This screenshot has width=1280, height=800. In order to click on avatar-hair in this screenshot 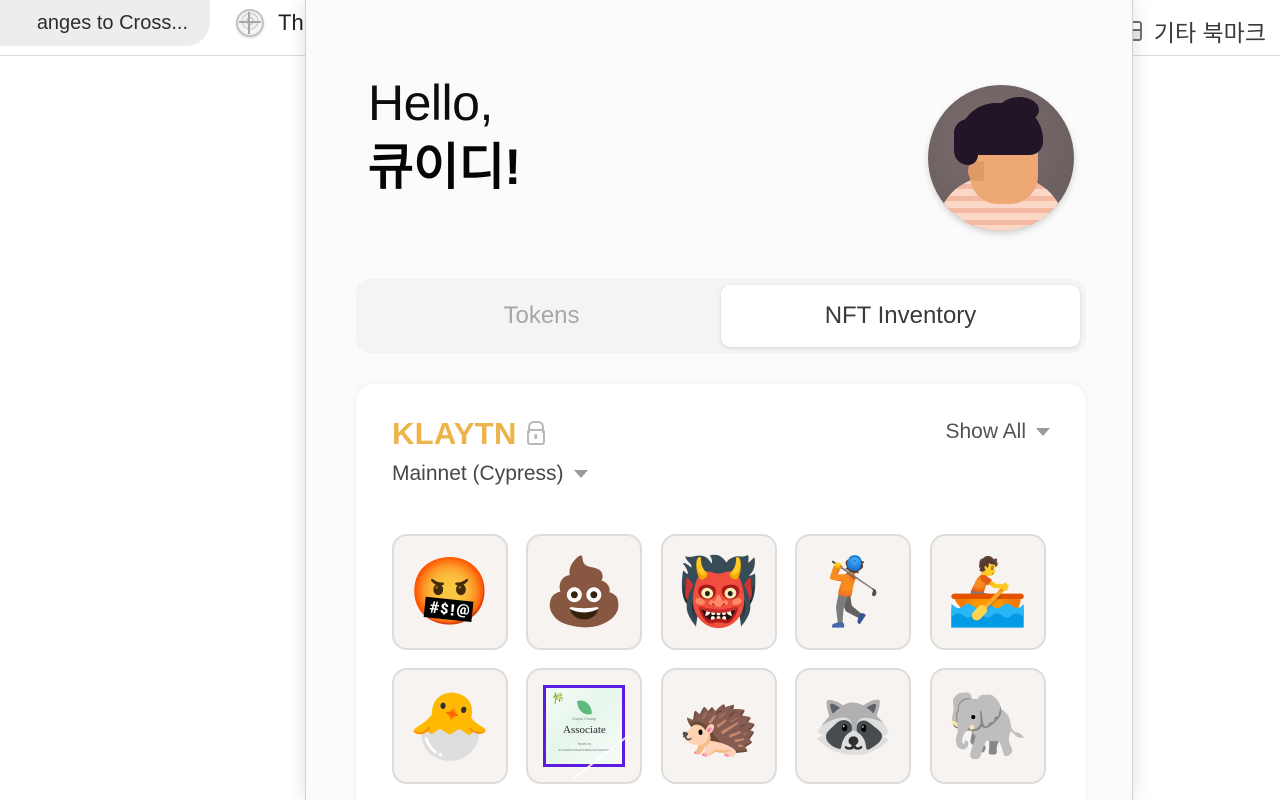, I will do `click(998, 131)`.